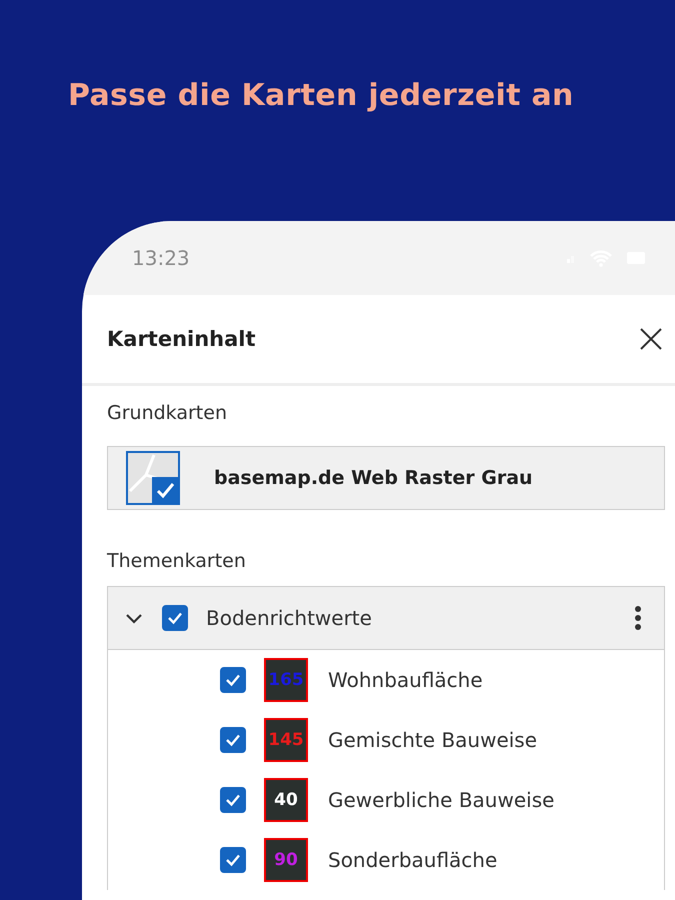 Image resolution: width=675 pixels, height=900 pixels. Describe the element at coordinates (321, 95) in the screenshot. I see `headline: Passe die Karten jederzeit an` at that location.